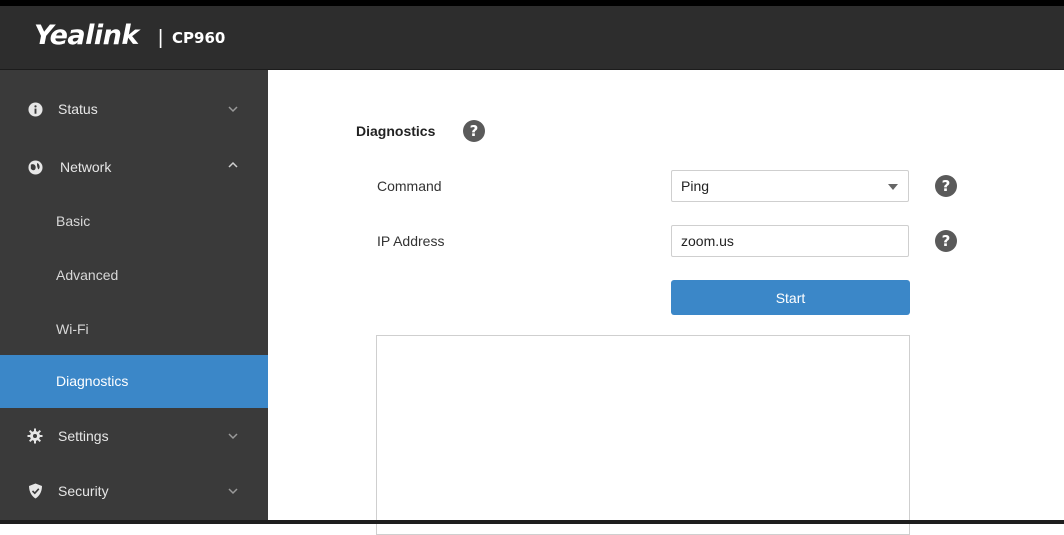 The height and width of the screenshot is (535, 1064). What do you see at coordinates (35, 491) in the screenshot?
I see `shield-icon` at bounding box center [35, 491].